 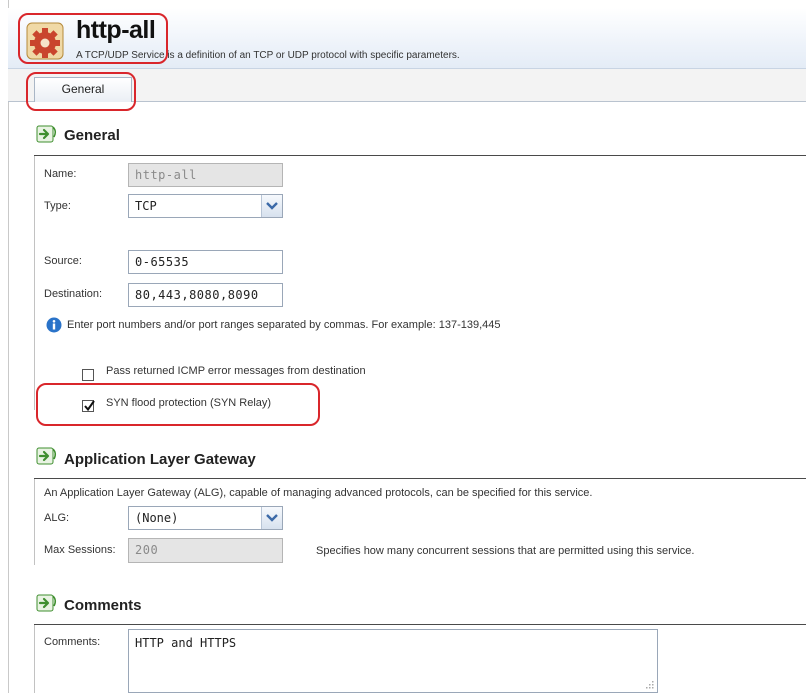 What do you see at coordinates (157, 518) in the screenshot?
I see `alg-select-value: (None)` at bounding box center [157, 518].